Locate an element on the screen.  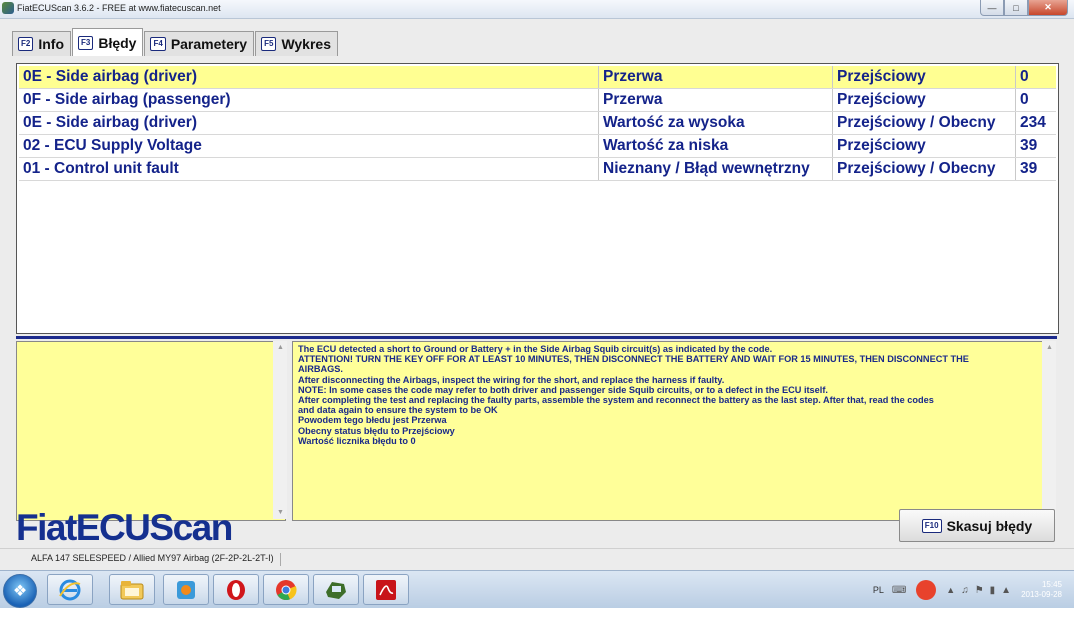
chrome-icon is located at coordinates (286, 589).